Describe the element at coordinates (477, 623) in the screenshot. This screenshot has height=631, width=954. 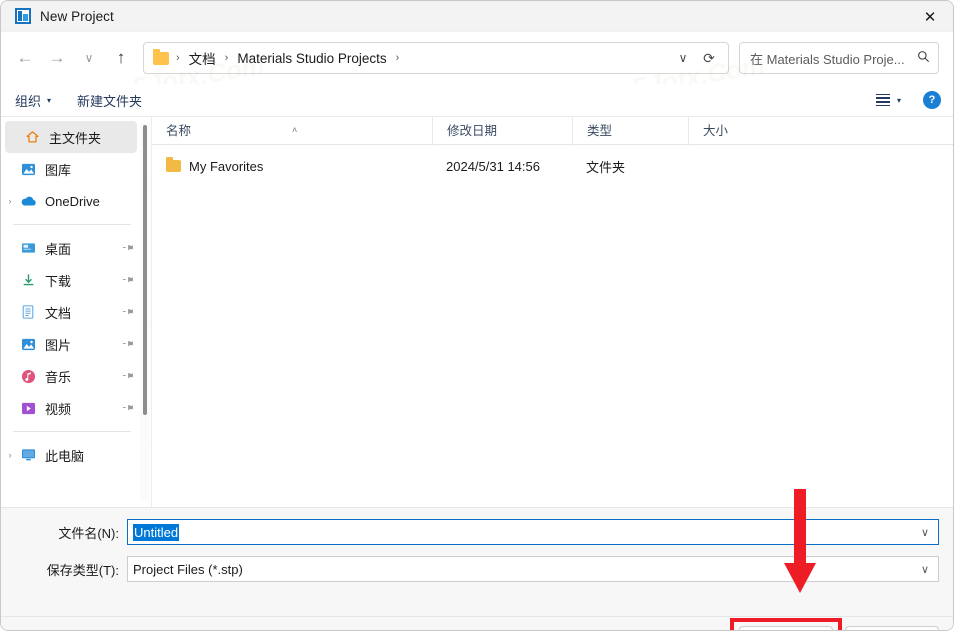
I see `footer-actions: ˄ 隐藏文件夹 OK 取消` at that location.